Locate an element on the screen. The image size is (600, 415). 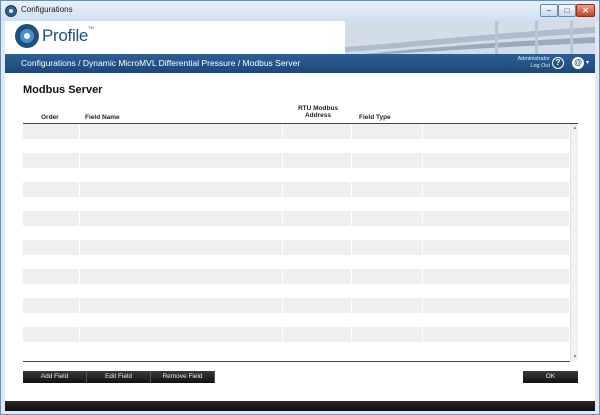
column-header-field-type: Field Type is located at coordinates (375, 117).